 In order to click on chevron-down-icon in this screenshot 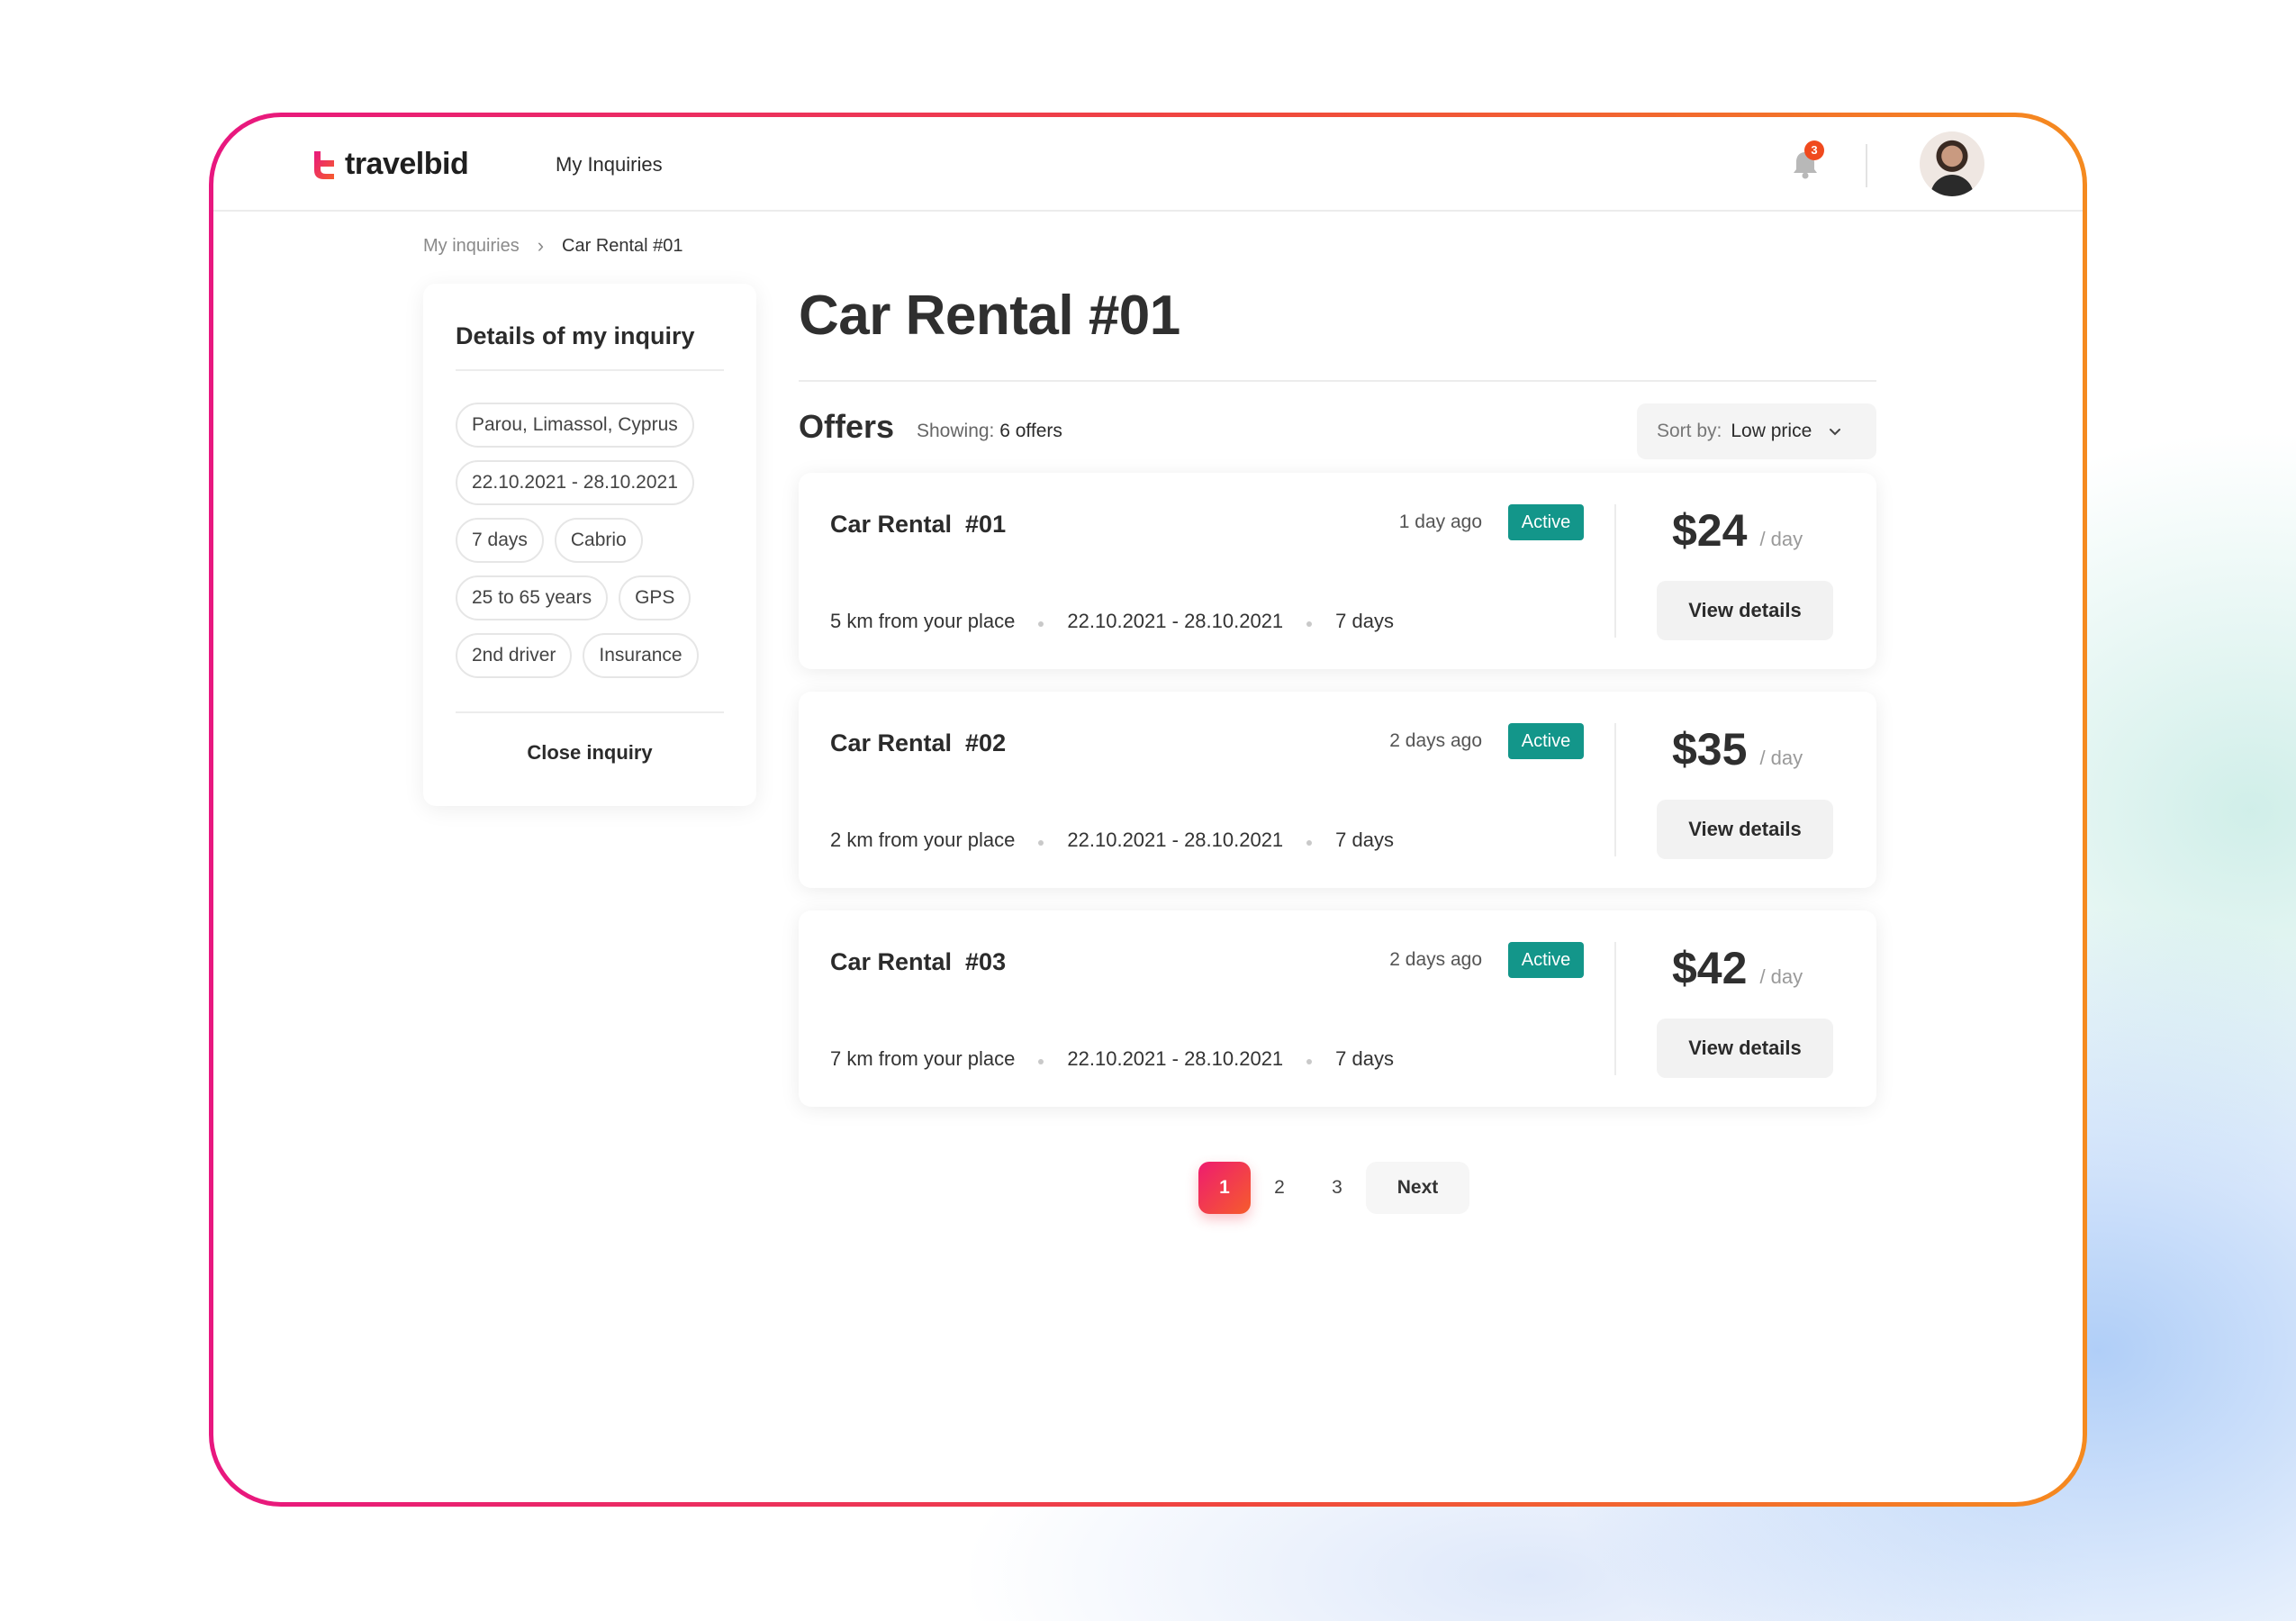, I will do `click(1835, 432)`.